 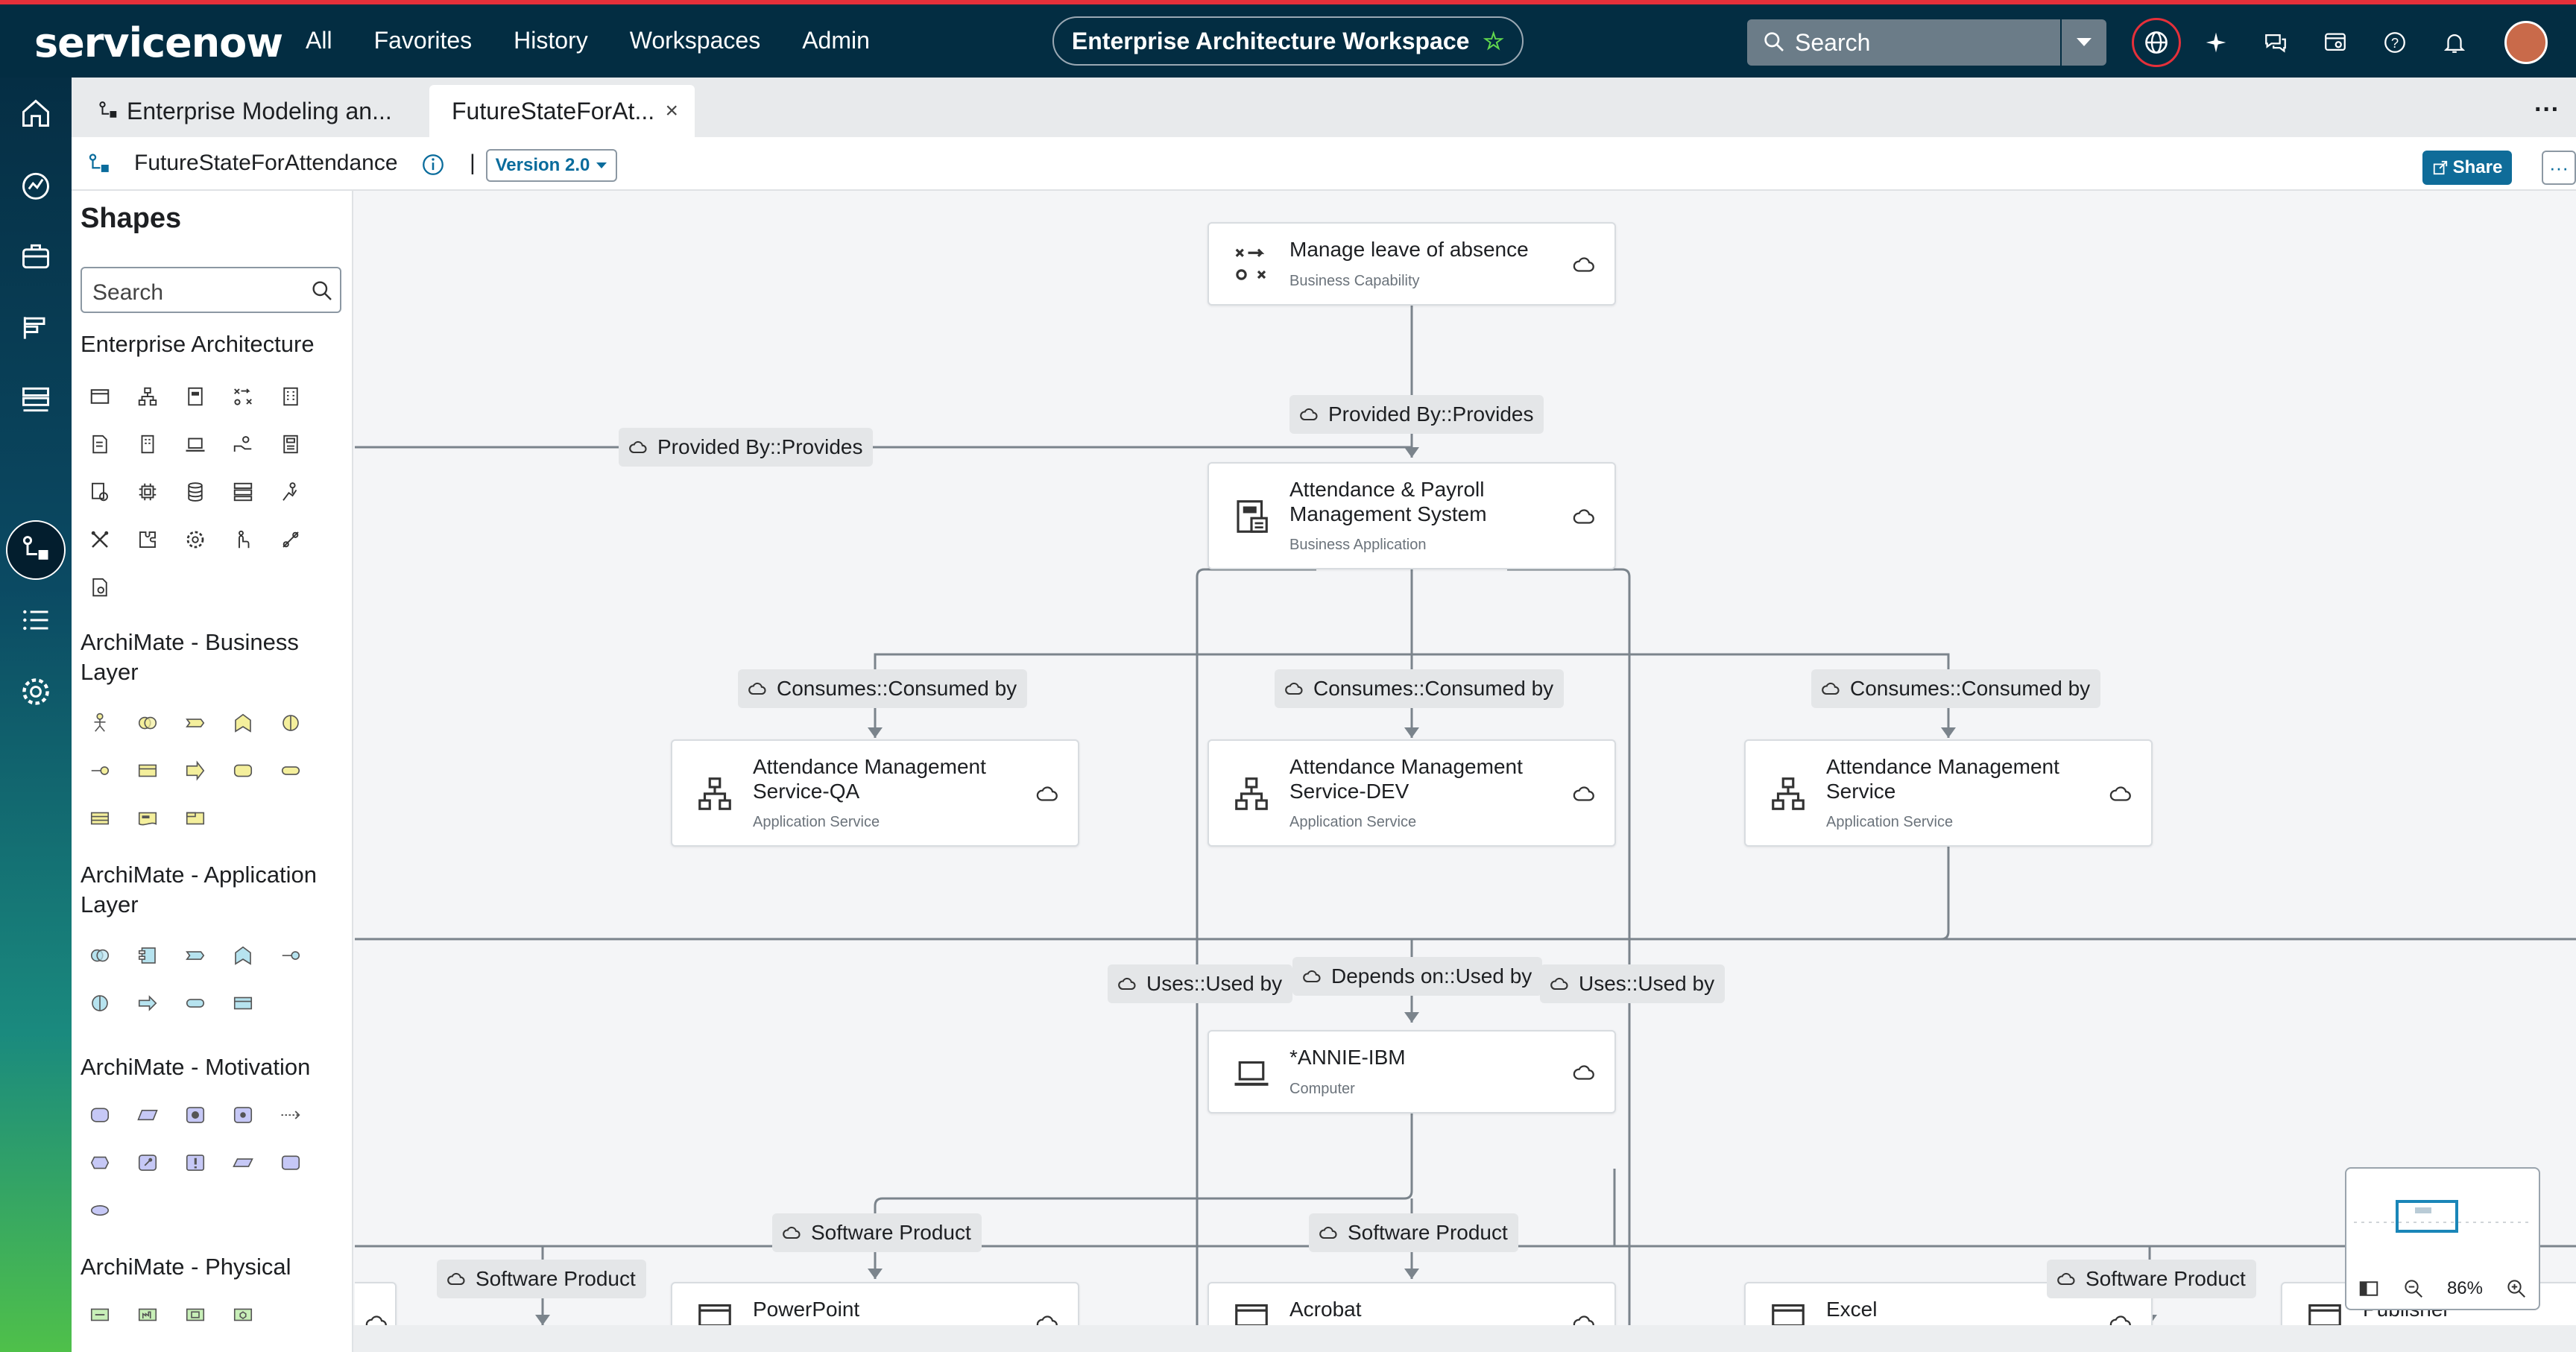 What do you see at coordinates (243, 1003) in the screenshot?
I see `shape-data-object-icon` at bounding box center [243, 1003].